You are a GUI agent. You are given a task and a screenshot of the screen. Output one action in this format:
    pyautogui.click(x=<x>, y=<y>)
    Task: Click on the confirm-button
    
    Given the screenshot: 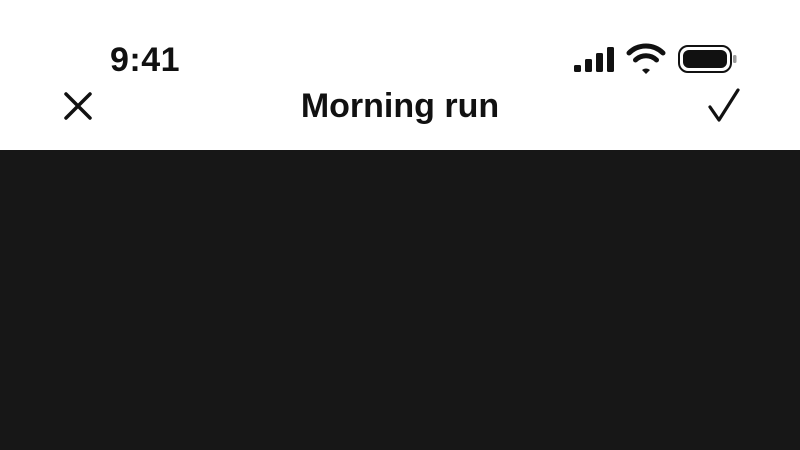 What is the action you would take?
    pyautogui.click(x=724, y=106)
    